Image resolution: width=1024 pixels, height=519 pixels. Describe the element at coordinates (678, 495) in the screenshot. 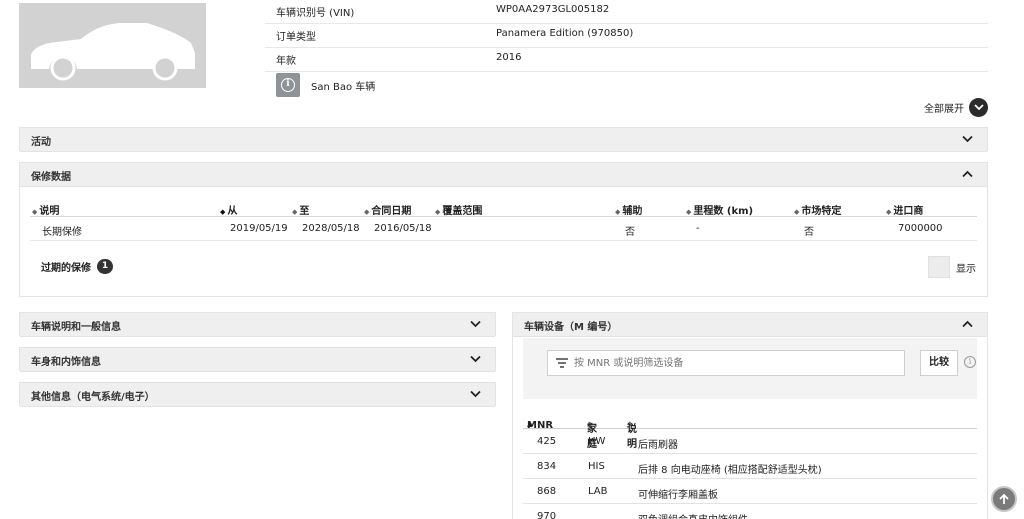

I see `cell-description: 可伸缩行李厢盖板` at that location.